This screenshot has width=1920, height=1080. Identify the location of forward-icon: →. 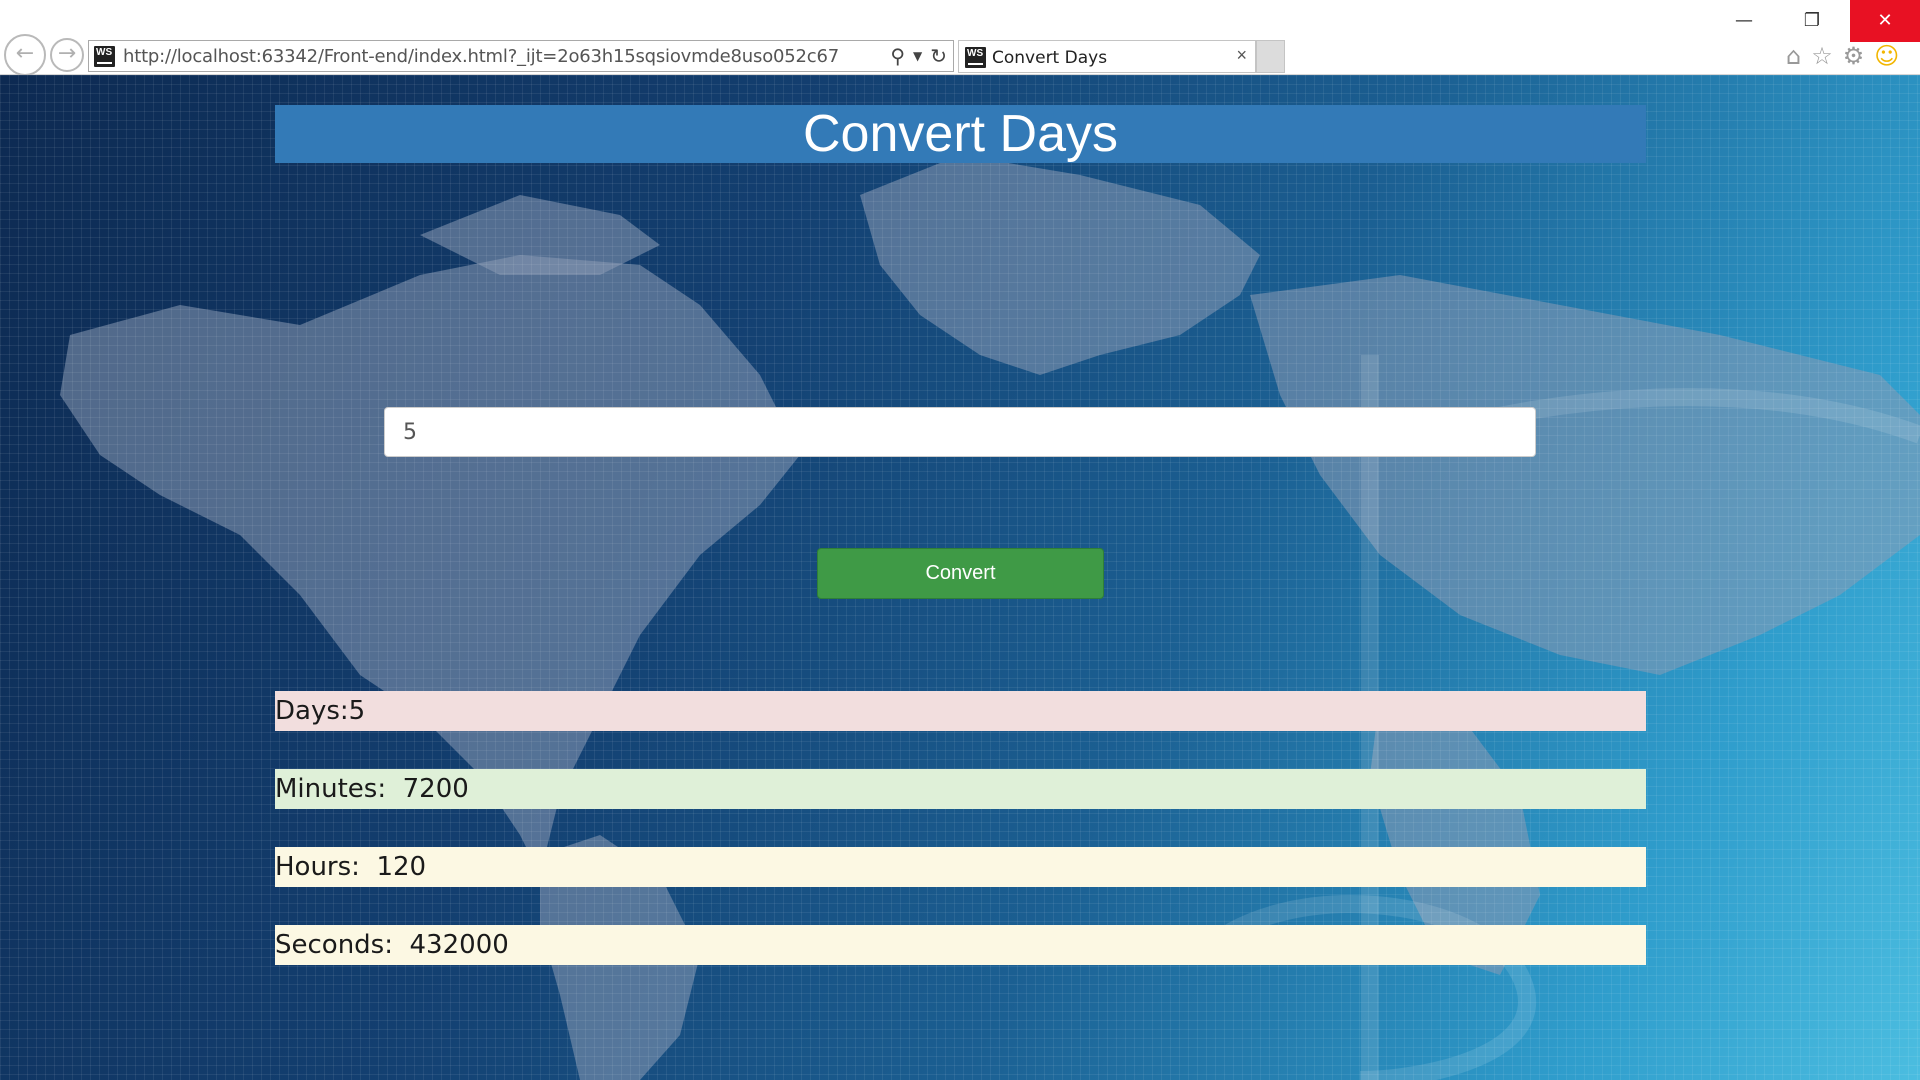
(67, 53).